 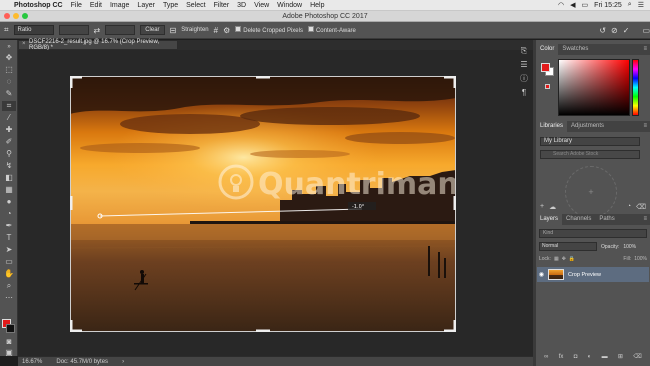 I want to click on quick-select-tool-icon: ✎, so click(x=9, y=94).